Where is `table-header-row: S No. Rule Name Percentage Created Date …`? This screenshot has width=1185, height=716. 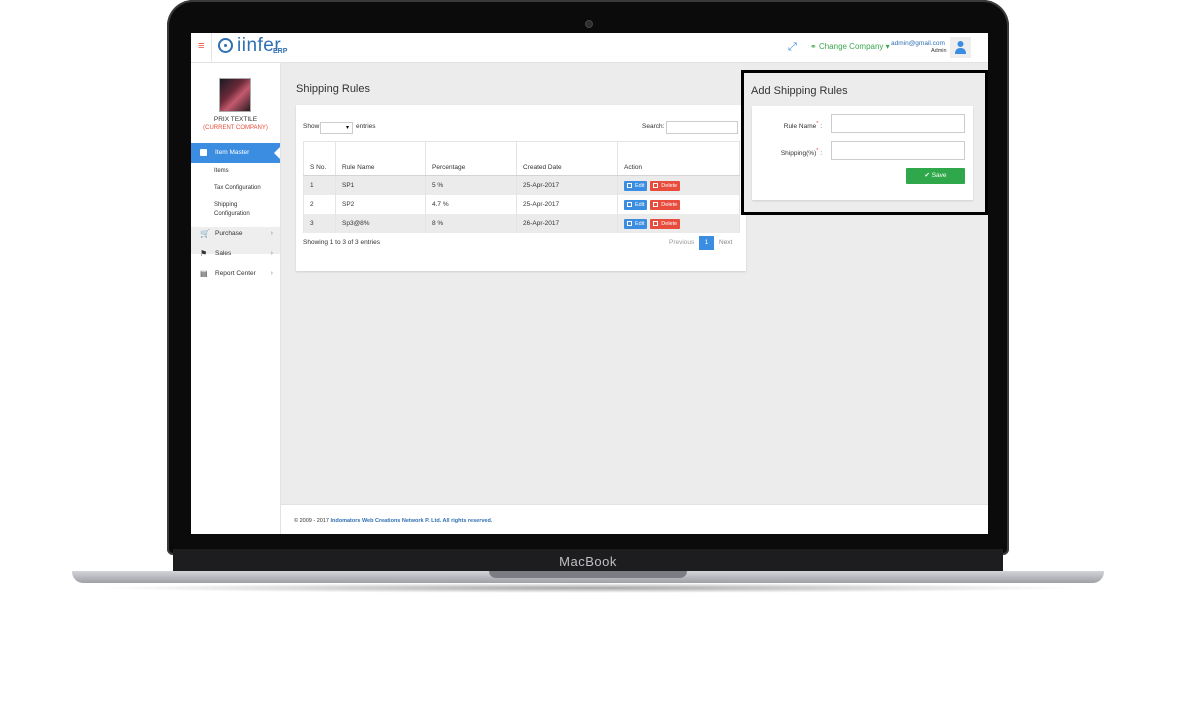
table-header-row: S No. Rule Name Percentage Created Date … is located at coordinates (521, 158).